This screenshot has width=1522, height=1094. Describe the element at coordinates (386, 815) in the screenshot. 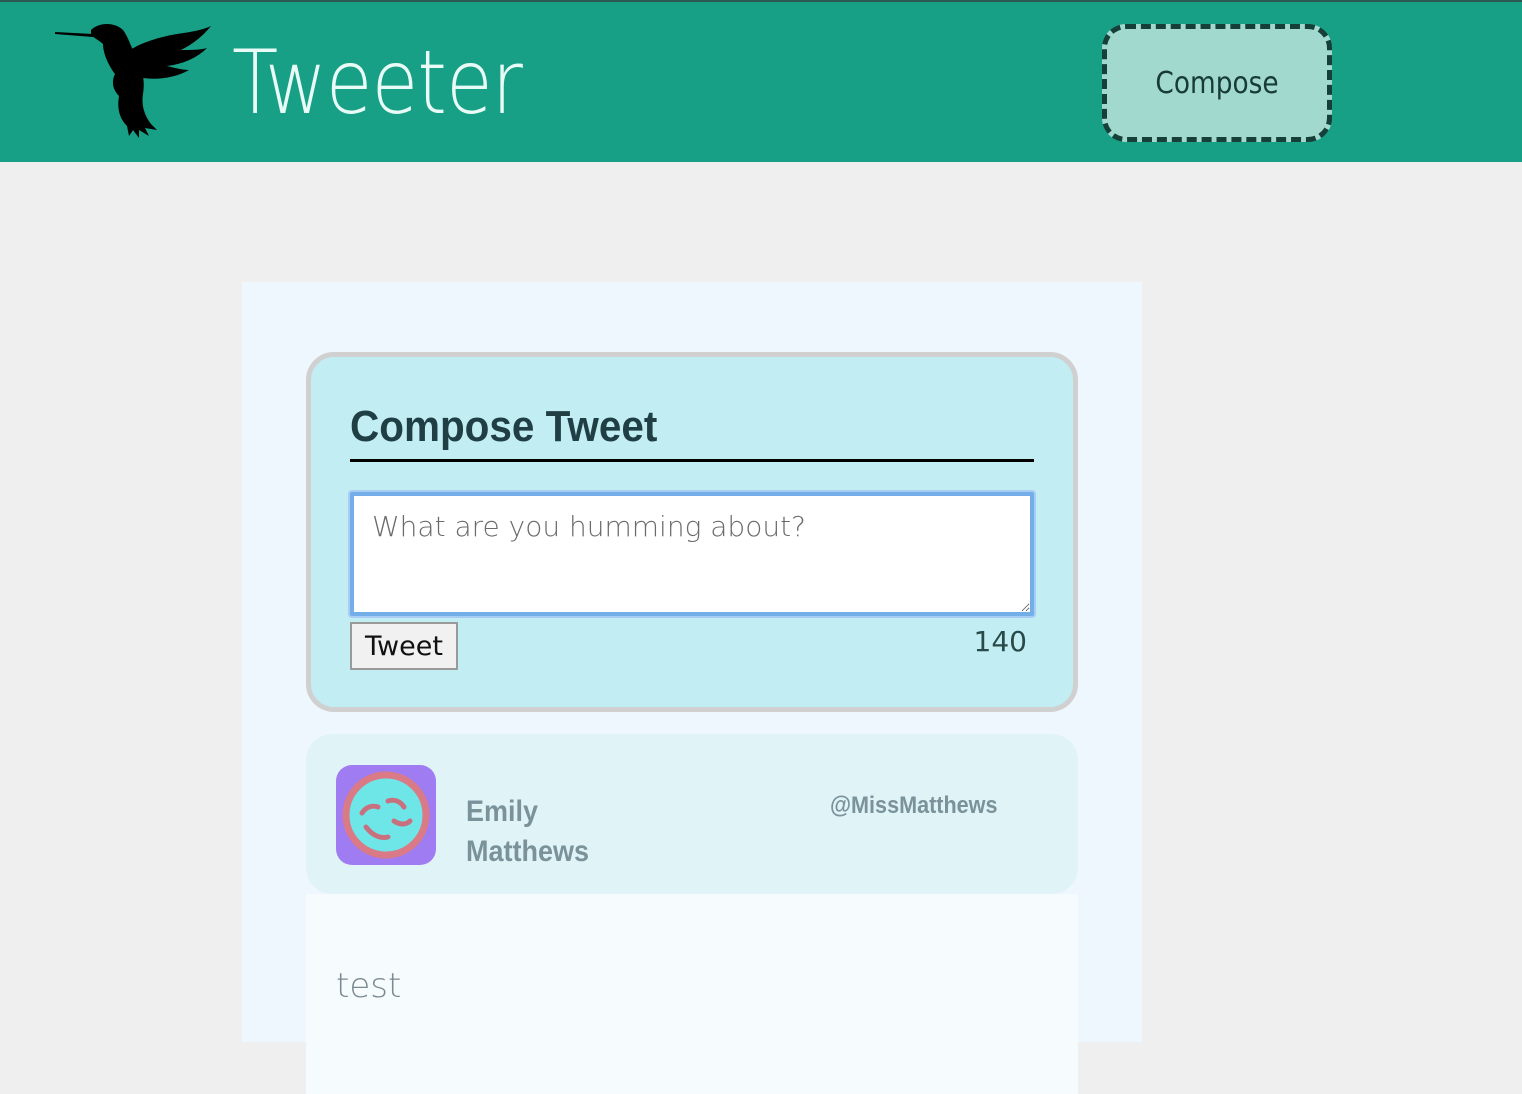

I see `smiley-face-icon` at that location.